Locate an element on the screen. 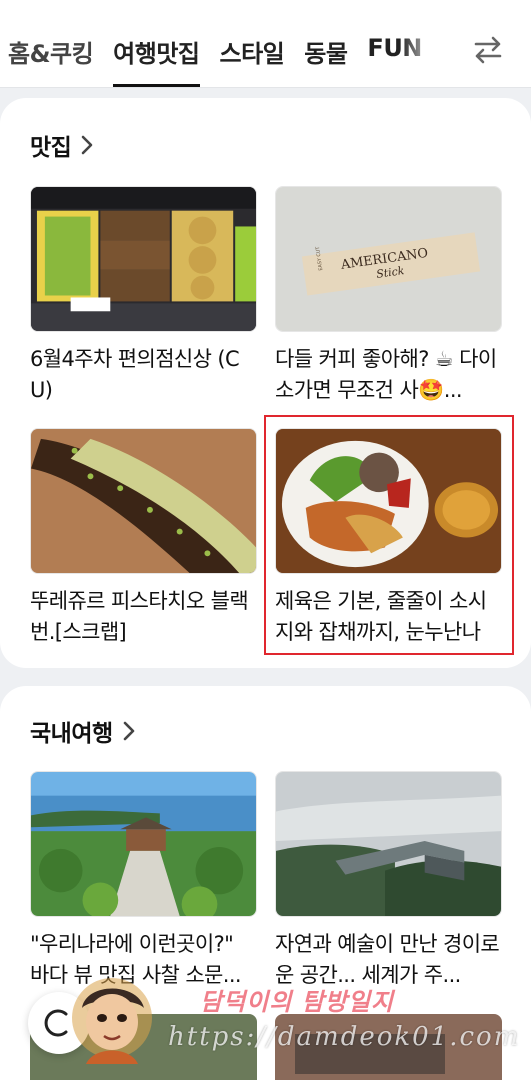 This screenshot has width=531, height=1080. content-item: 6월4주차 편의점신상 (CU) is located at coordinates (143, 296).